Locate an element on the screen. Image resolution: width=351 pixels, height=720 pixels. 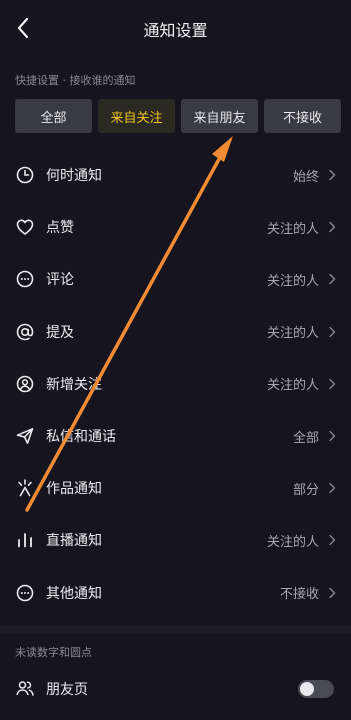
list-item-when-notify: 何时通知 始终 is located at coordinates (175, 175).